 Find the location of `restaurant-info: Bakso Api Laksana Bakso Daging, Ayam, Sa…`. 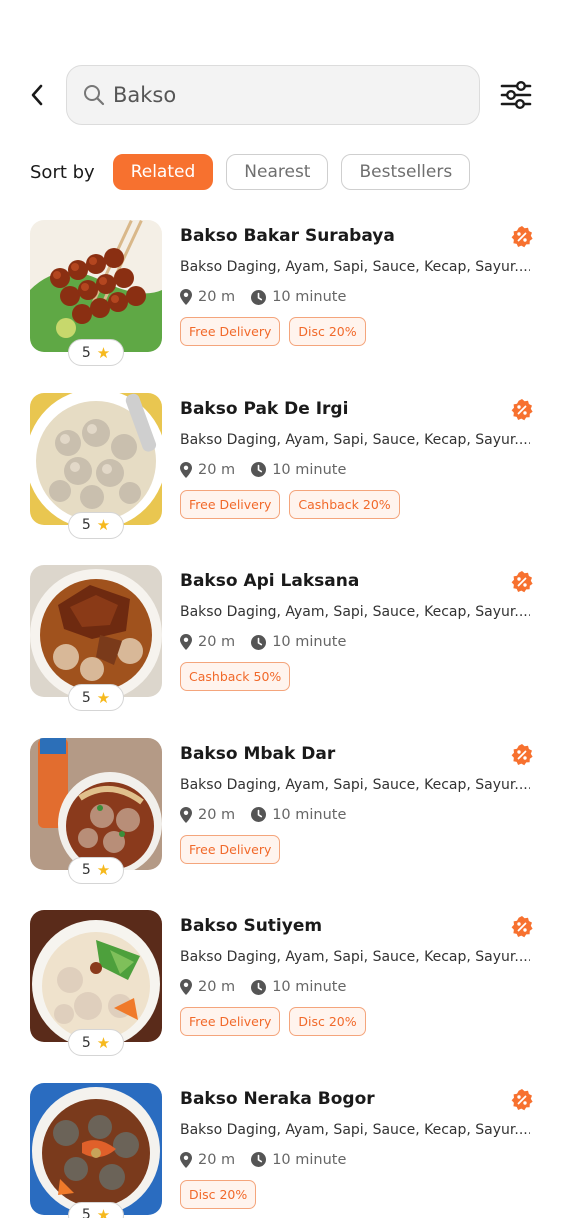

restaurant-info: Bakso Api Laksana Bakso Daging, Ayam, Sa… is located at coordinates (360, 629).